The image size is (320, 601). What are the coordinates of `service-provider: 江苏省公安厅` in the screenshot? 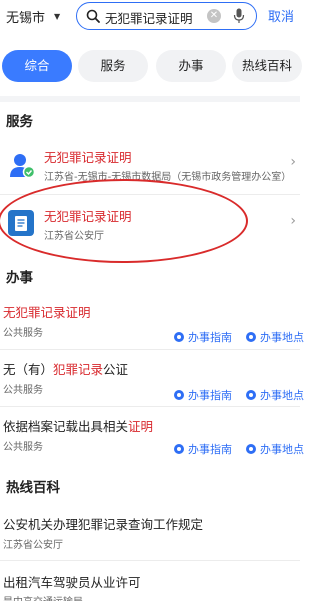 It's located at (74, 236).